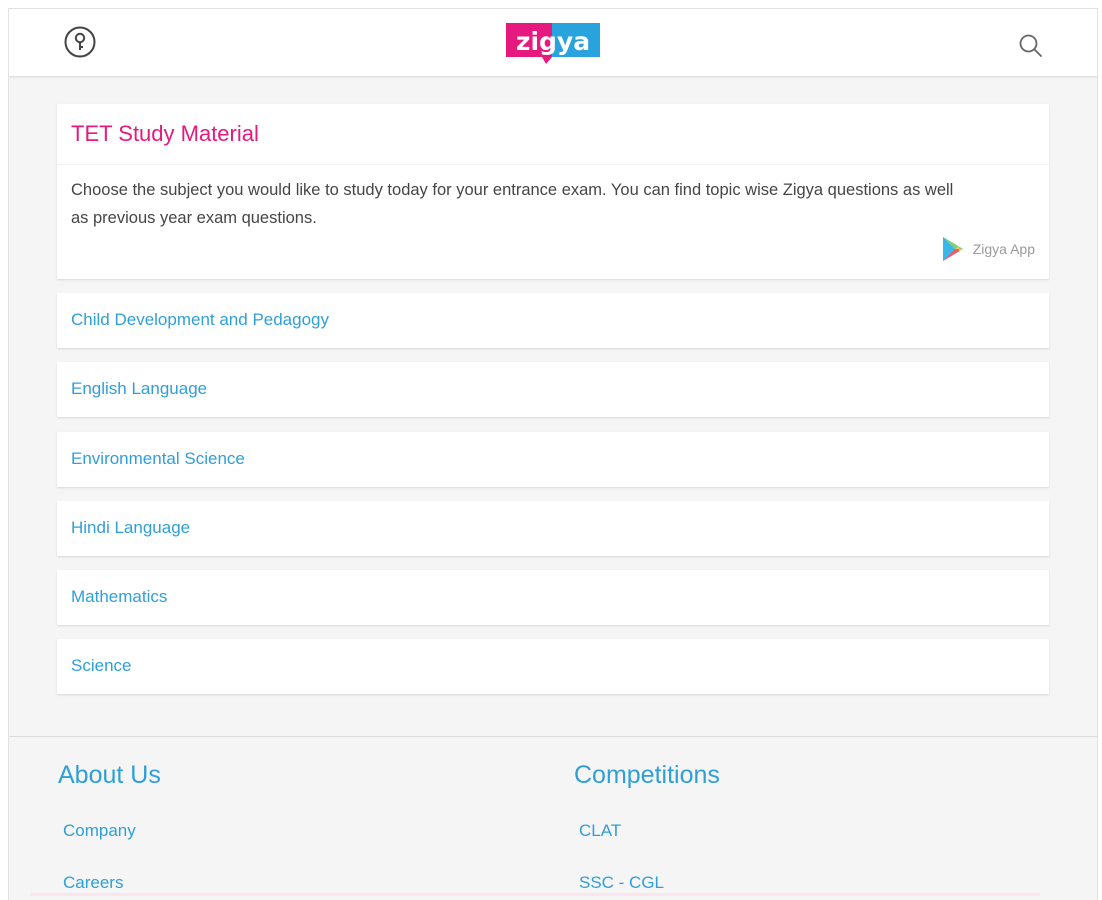 This screenshot has width=1102, height=900. What do you see at coordinates (553, 459) in the screenshot?
I see `subject-item: Environmental Science` at bounding box center [553, 459].